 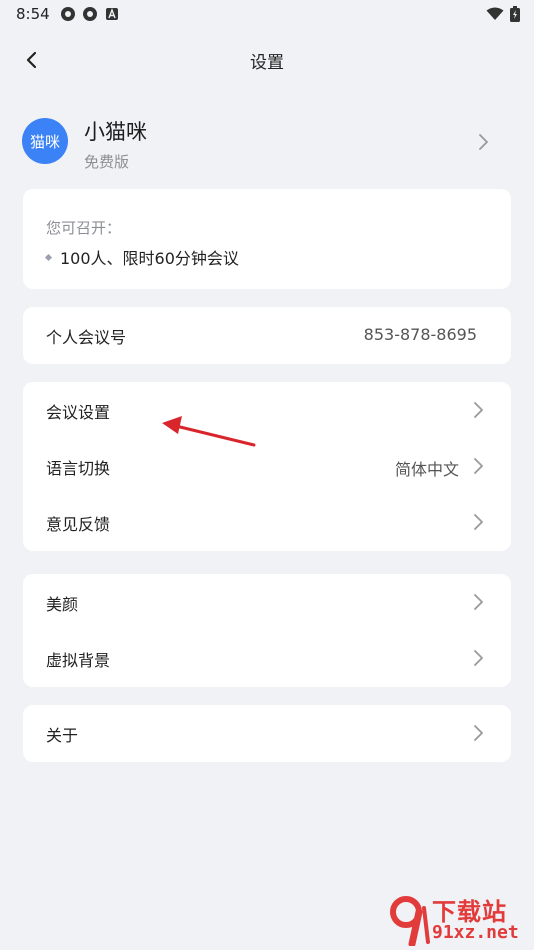 What do you see at coordinates (410, 921) in the screenshot?
I see `watermark-logo-icon` at bounding box center [410, 921].